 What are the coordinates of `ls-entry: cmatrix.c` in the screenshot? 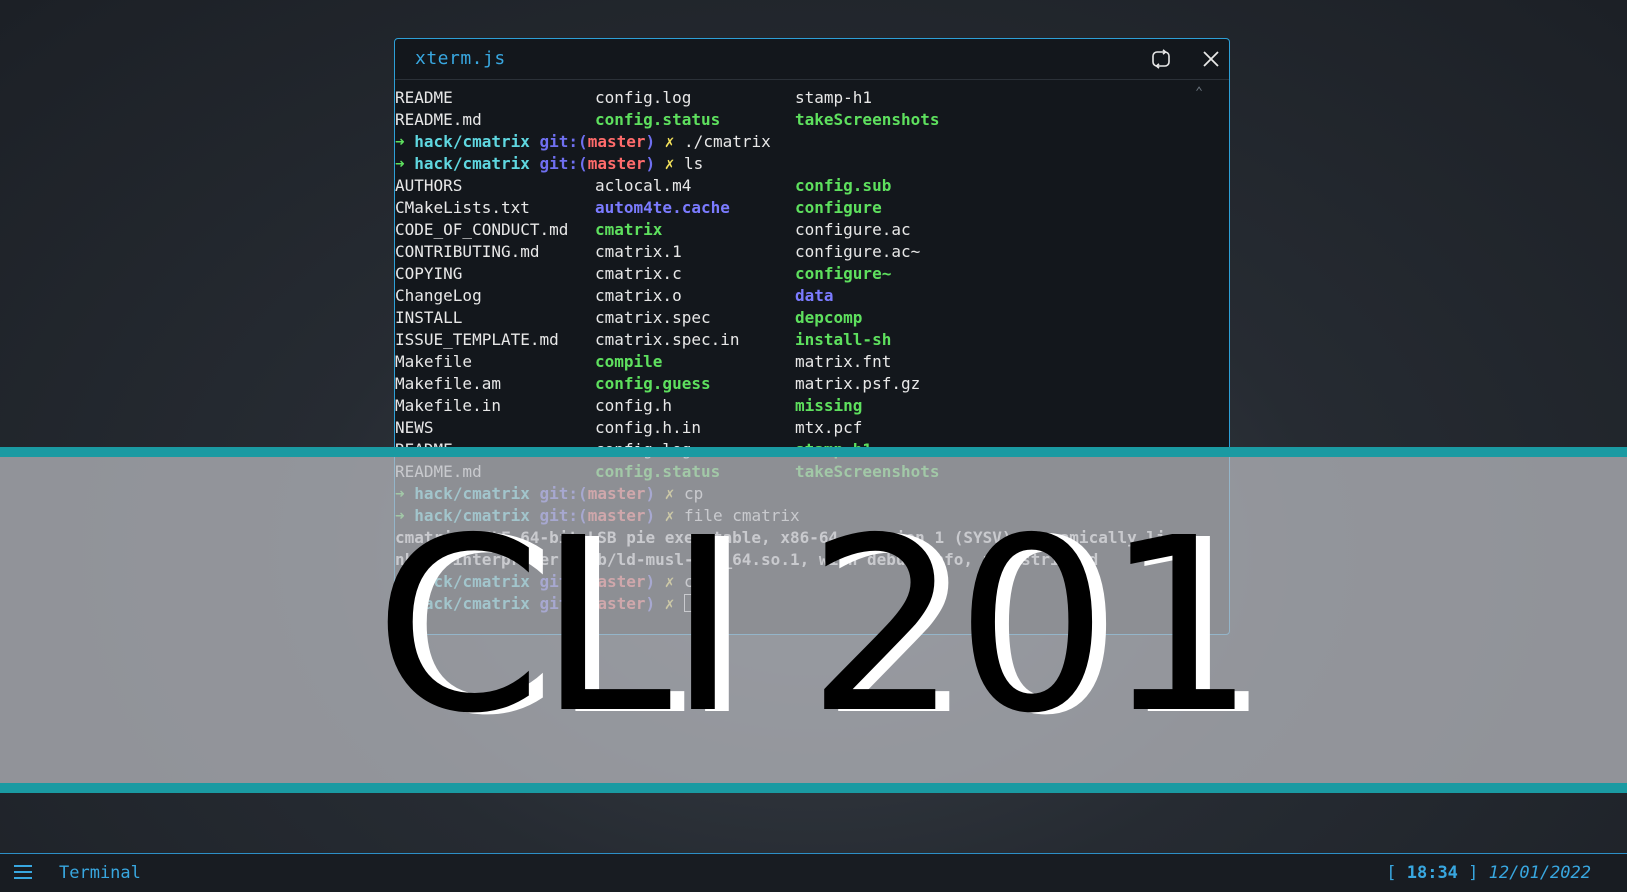 It's located at (638, 273).